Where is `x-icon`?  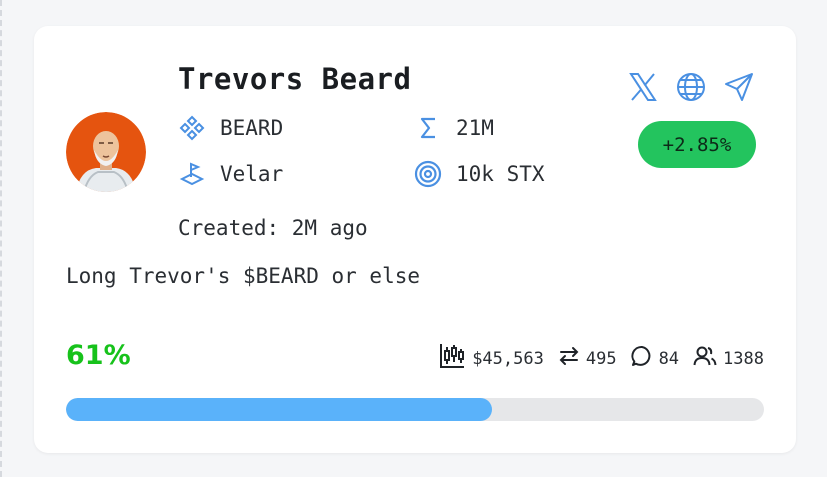 x-icon is located at coordinates (643, 87).